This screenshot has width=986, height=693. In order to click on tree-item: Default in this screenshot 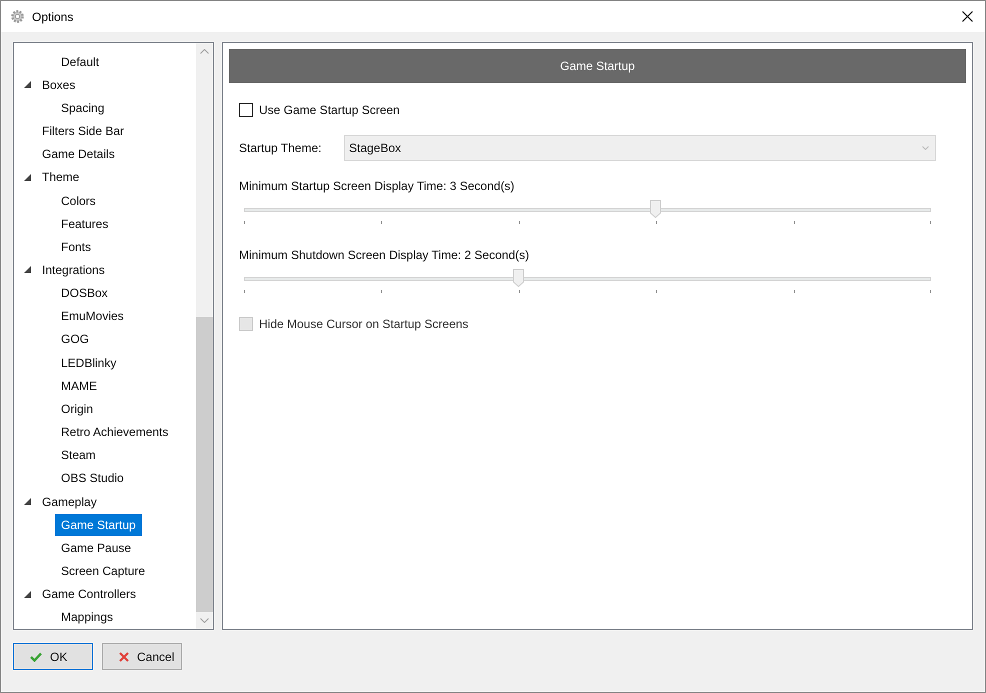, I will do `click(80, 61)`.